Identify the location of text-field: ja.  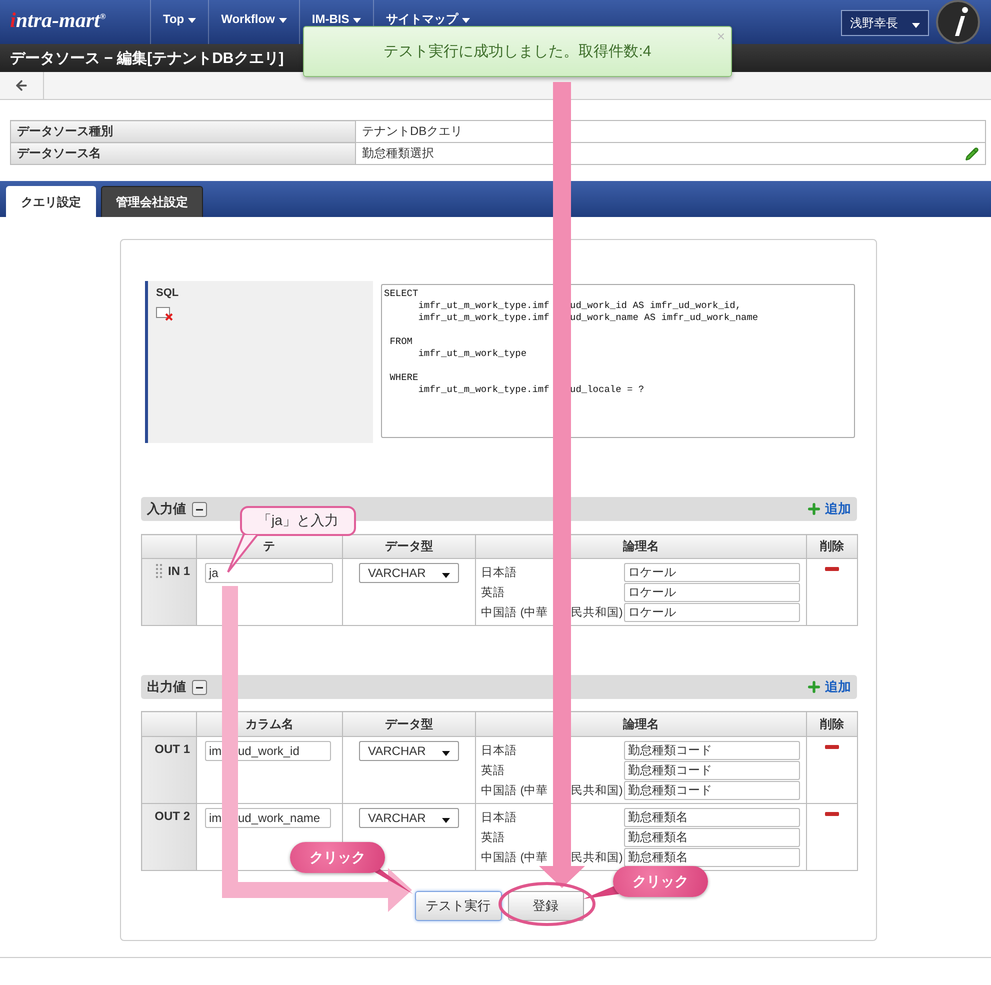
(269, 573).